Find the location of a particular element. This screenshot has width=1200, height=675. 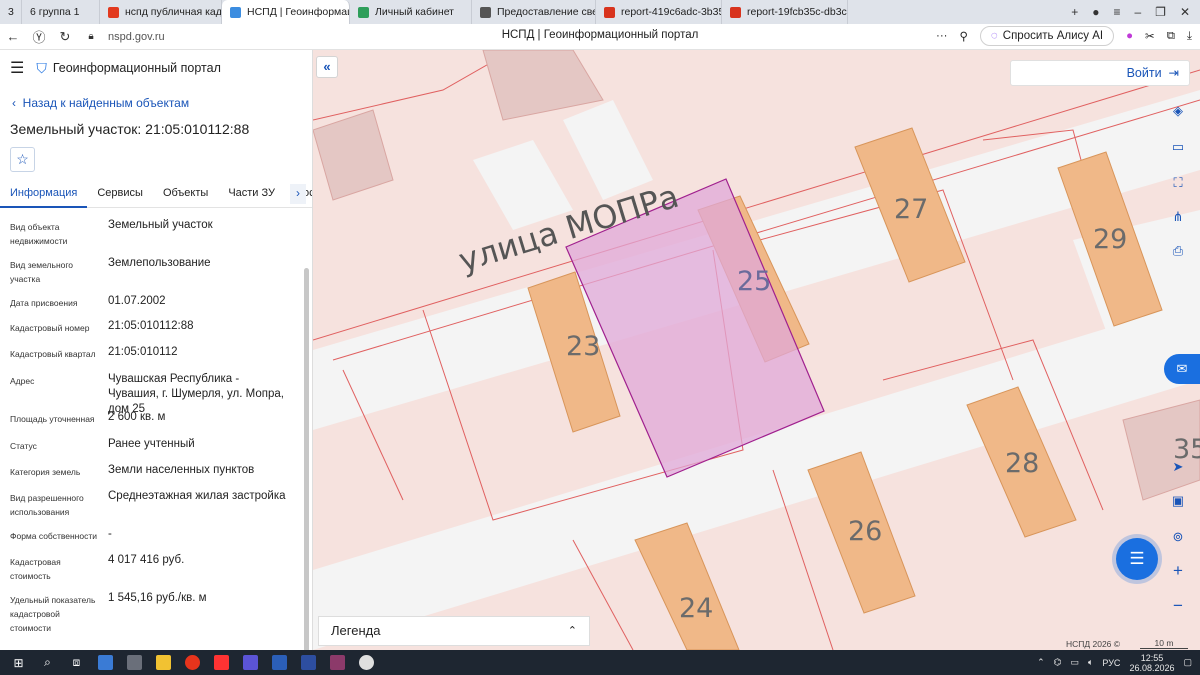

feedback-icon: ✉ is located at coordinates (1182, 369).